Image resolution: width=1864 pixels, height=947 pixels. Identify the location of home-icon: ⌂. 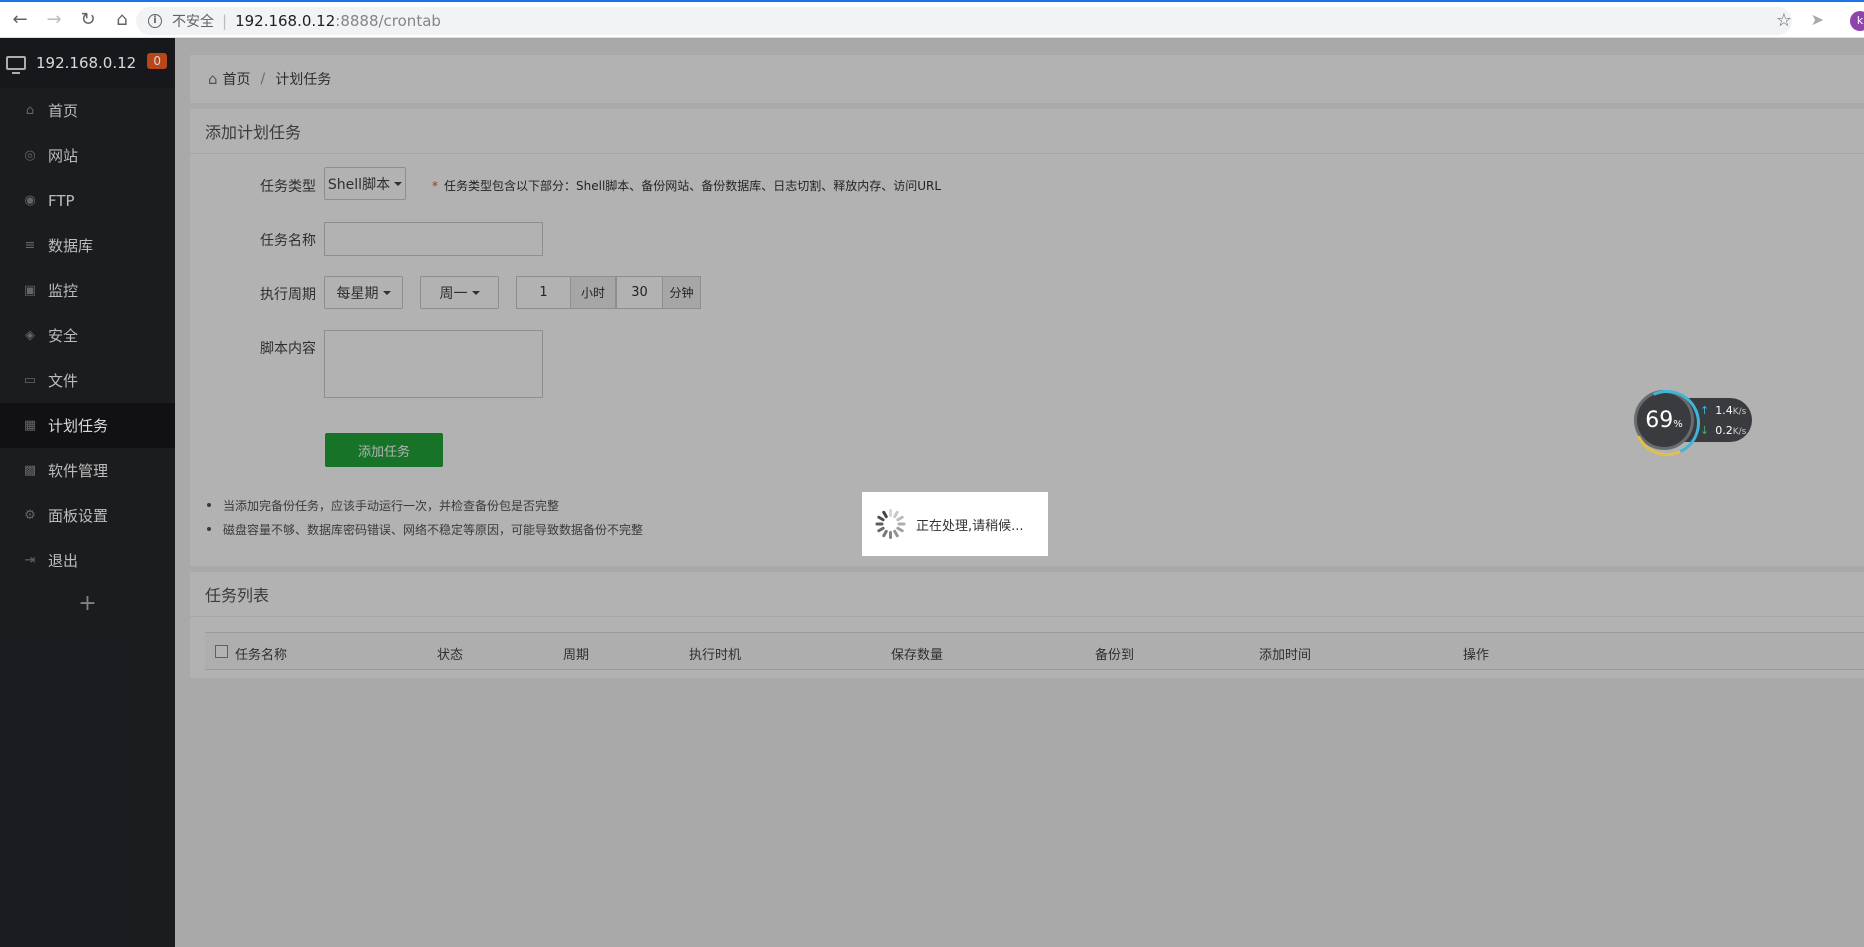
(122, 20).